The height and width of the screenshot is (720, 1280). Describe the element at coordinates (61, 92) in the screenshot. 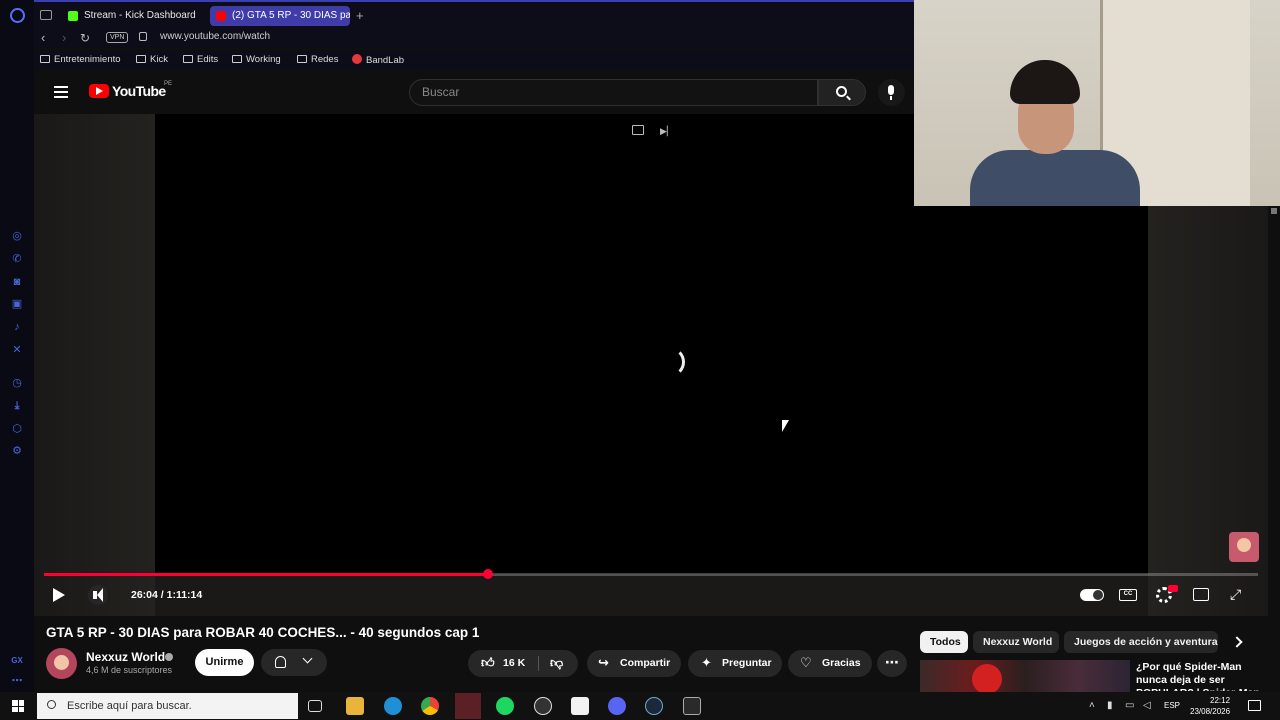

I see `hamburger-menu-icon` at that location.